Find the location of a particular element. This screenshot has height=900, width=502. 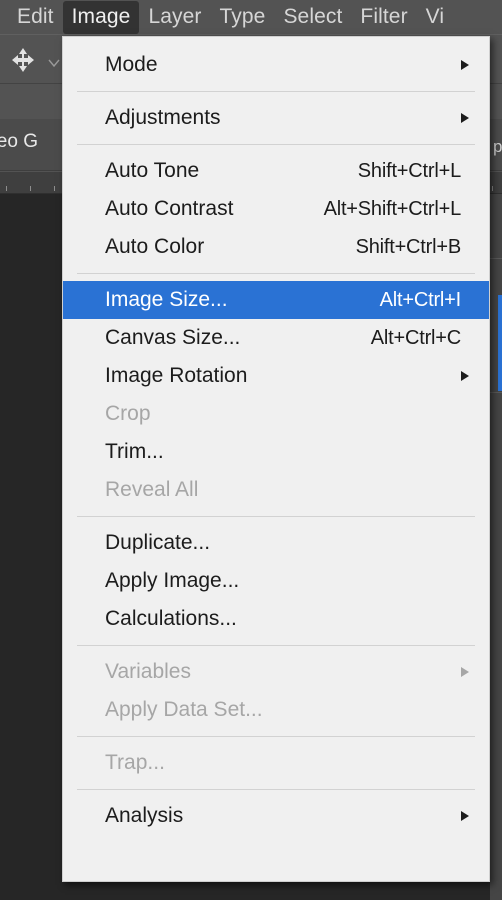

menu-item-shortcut: Shift+Ctrl+B is located at coordinates (408, 246).